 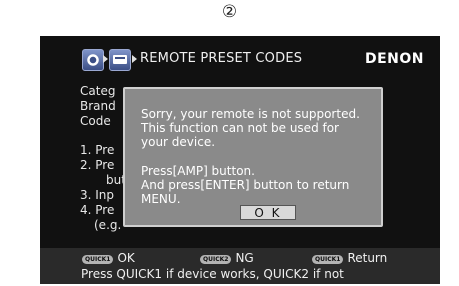 I want to click on brand-logo: DENON, so click(x=394, y=59).